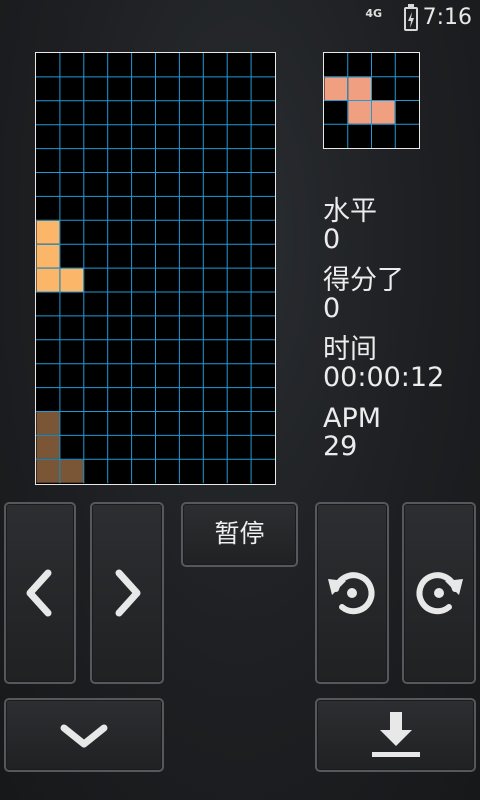  What do you see at coordinates (411, 17) in the screenshot?
I see `battery-charging-icon` at bounding box center [411, 17].